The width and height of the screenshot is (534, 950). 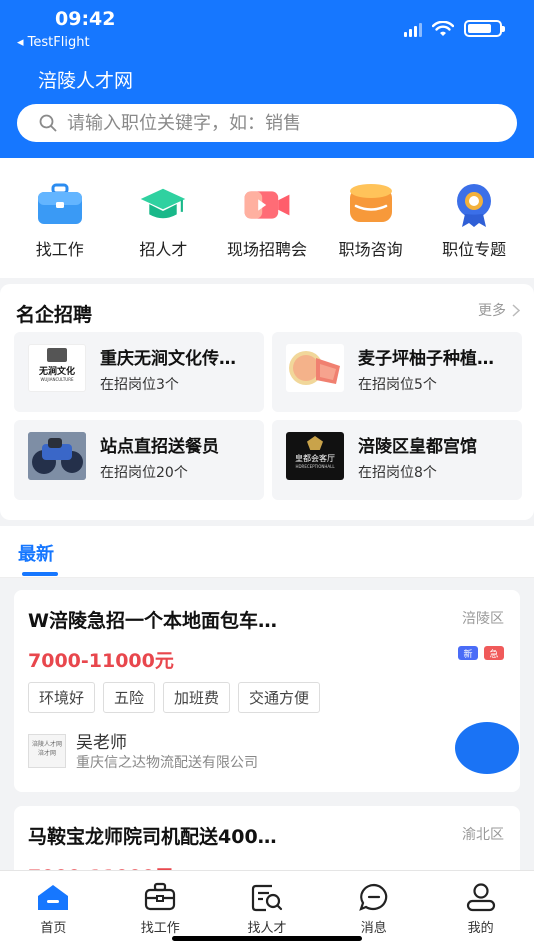 I want to click on database-icon, so click(x=371, y=205).